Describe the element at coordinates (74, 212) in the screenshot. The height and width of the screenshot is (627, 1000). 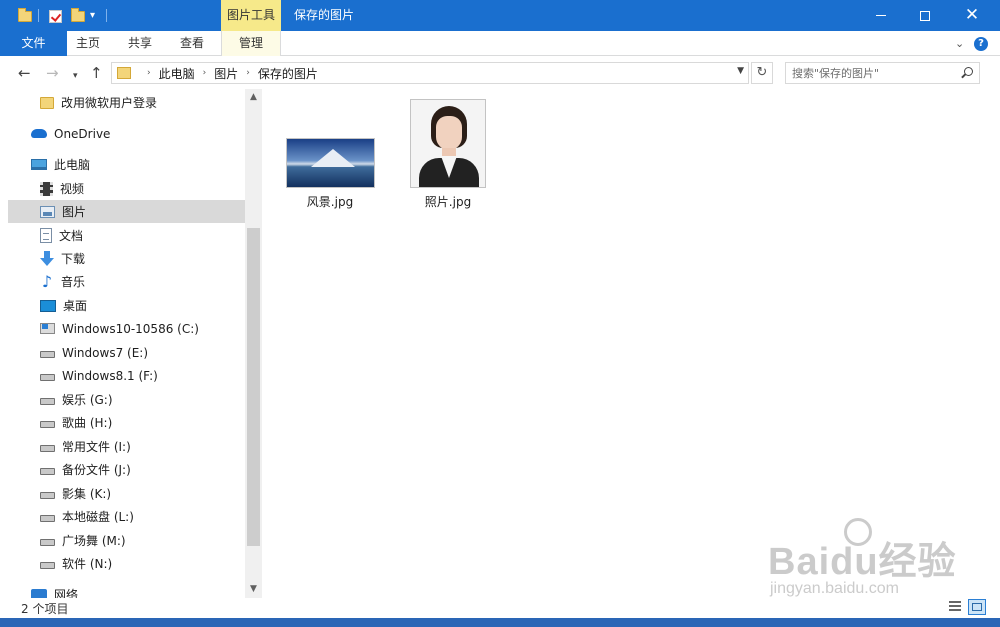
I see `nav-item-label: 图片` at that location.